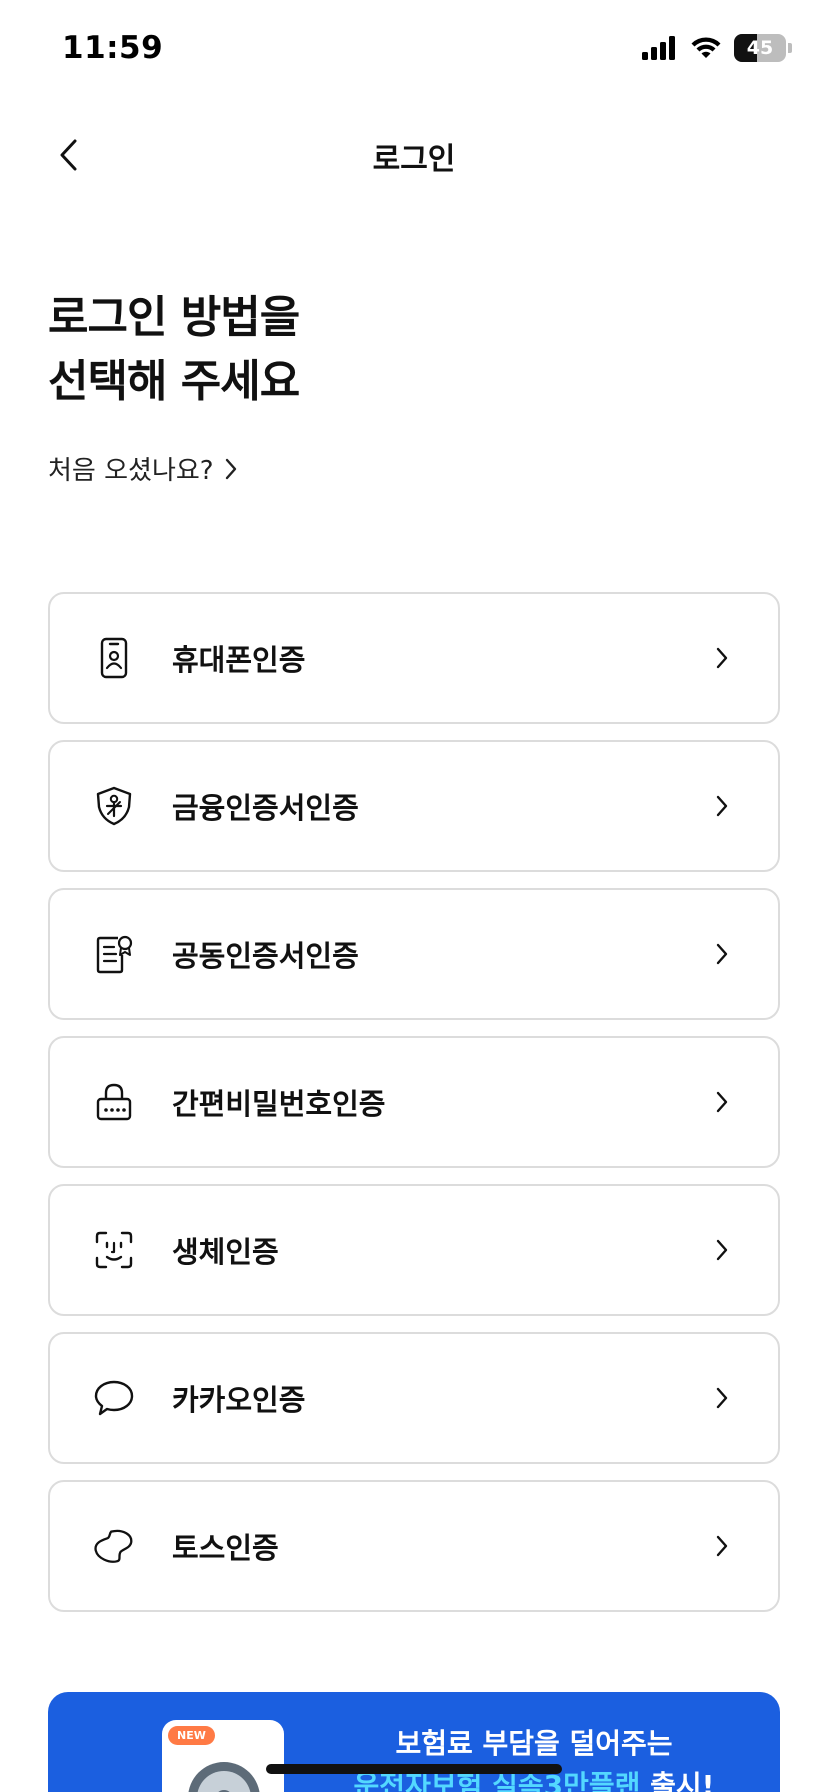 Image resolution: width=828 pixels, height=1792 pixels. Describe the element at coordinates (174, 317) in the screenshot. I see `heading-line-1: 로그인 방법을` at that location.